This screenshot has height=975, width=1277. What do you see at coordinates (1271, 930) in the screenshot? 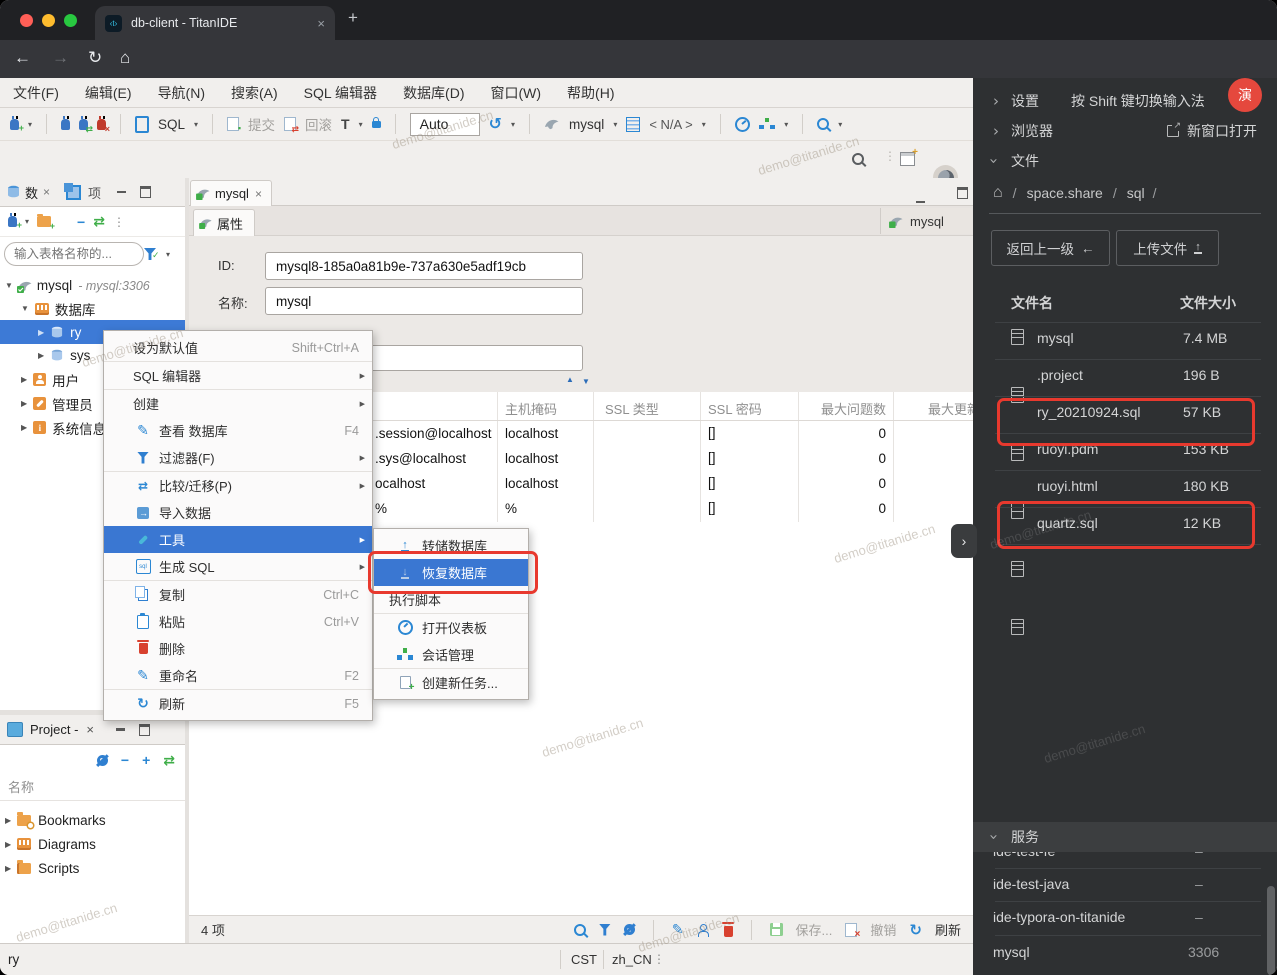
I see `sidebar-scrollbar` at bounding box center [1271, 930].